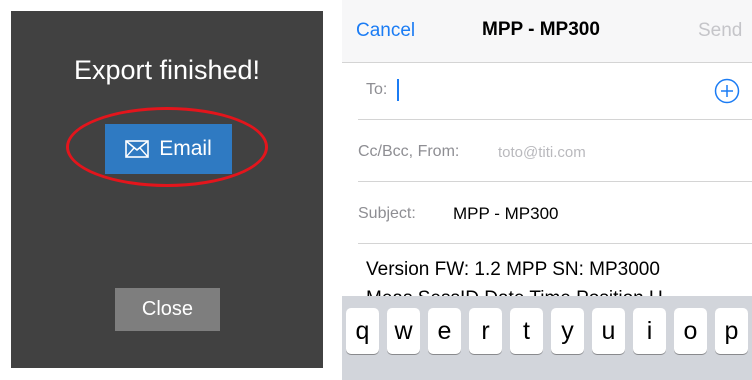 The height and width of the screenshot is (380, 752). Describe the element at coordinates (555, 243) in the screenshot. I see `divider` at that location.